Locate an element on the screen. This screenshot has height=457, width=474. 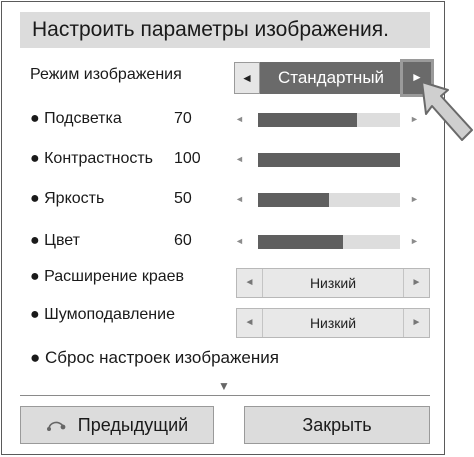
edge-enhancement-selector: ◄ Низкий ► is located at coordinates (333, 283).